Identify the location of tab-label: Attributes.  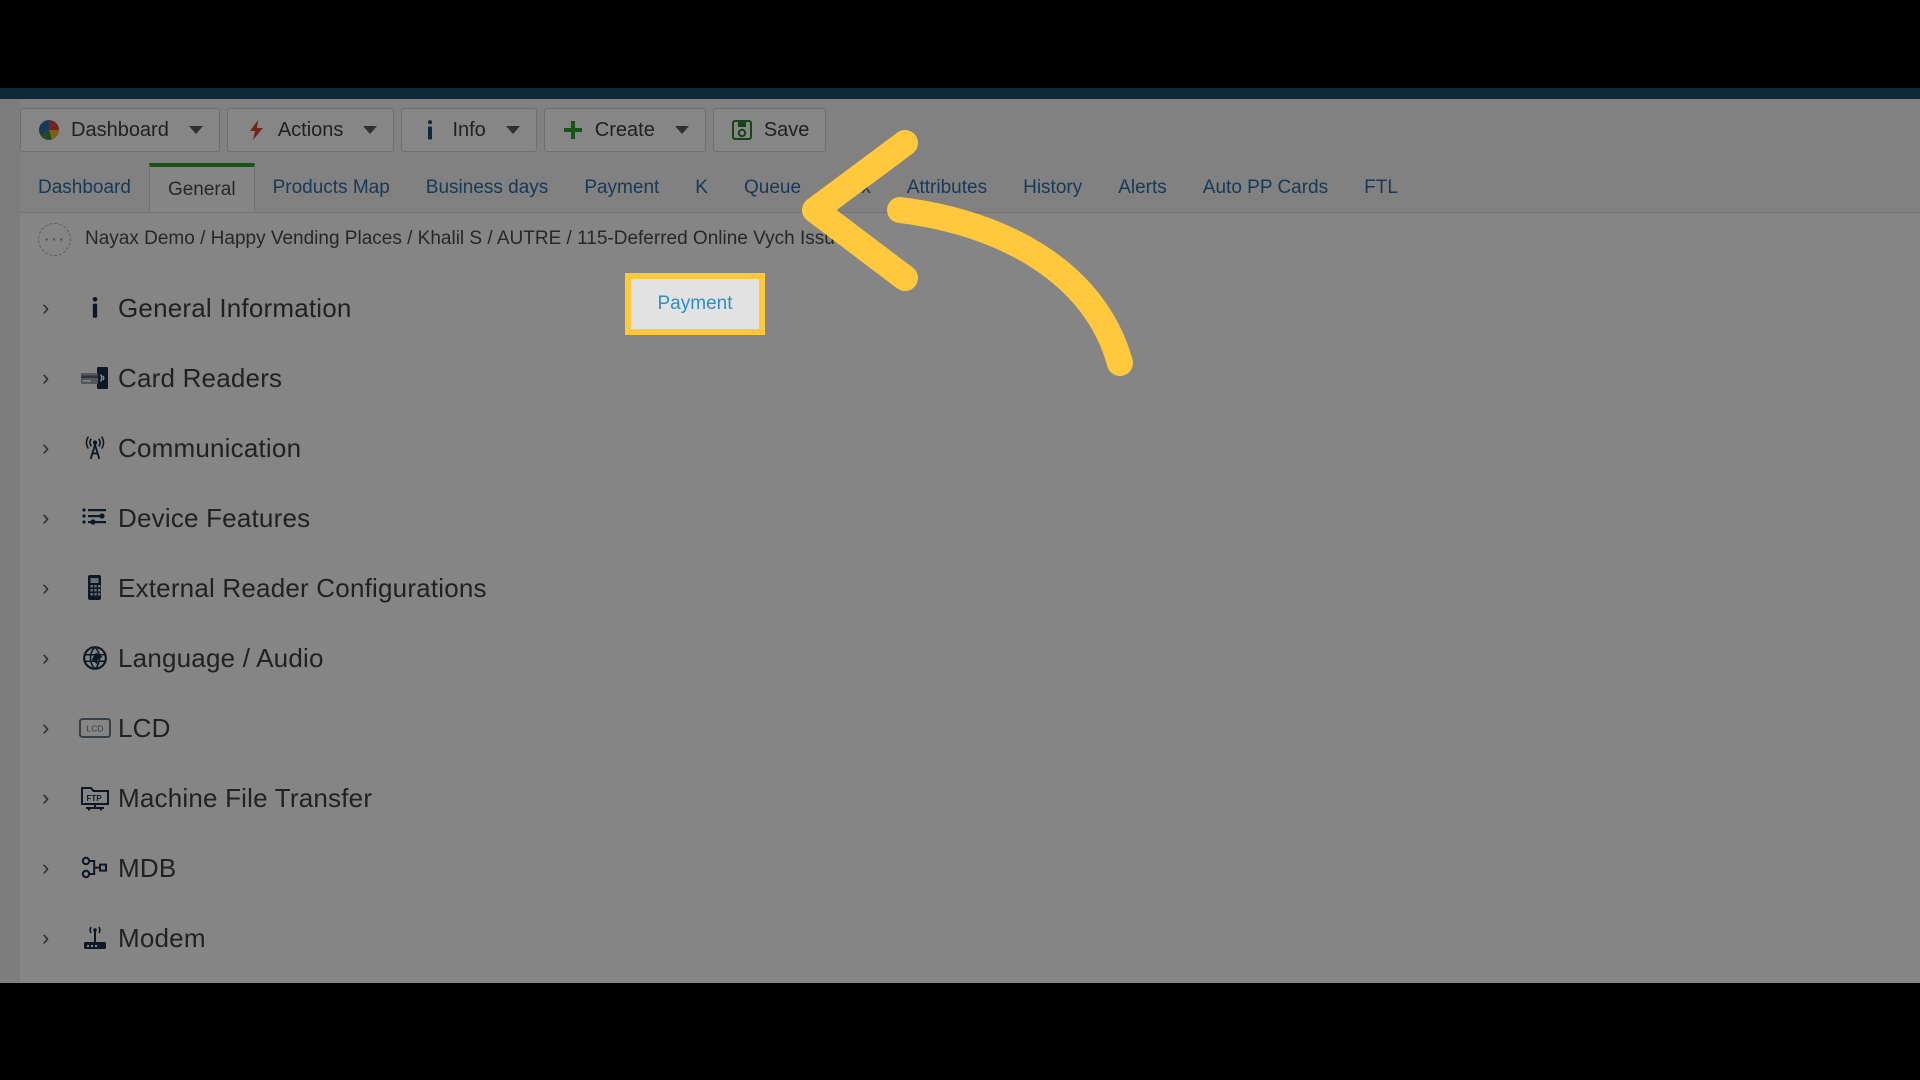
(947, 187).